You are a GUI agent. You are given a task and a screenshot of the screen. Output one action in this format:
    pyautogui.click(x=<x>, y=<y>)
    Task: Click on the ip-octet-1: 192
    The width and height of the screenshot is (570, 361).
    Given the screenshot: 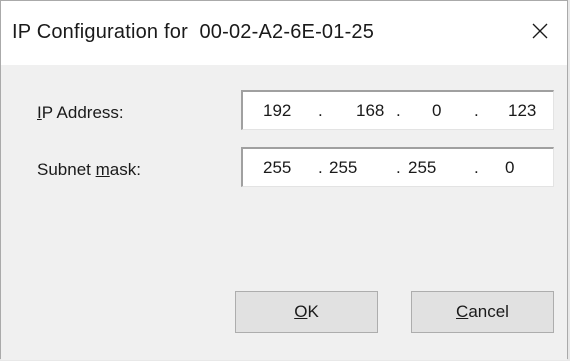 What is the action you would take?
    pyautogui.click(x=277, y=111)
    